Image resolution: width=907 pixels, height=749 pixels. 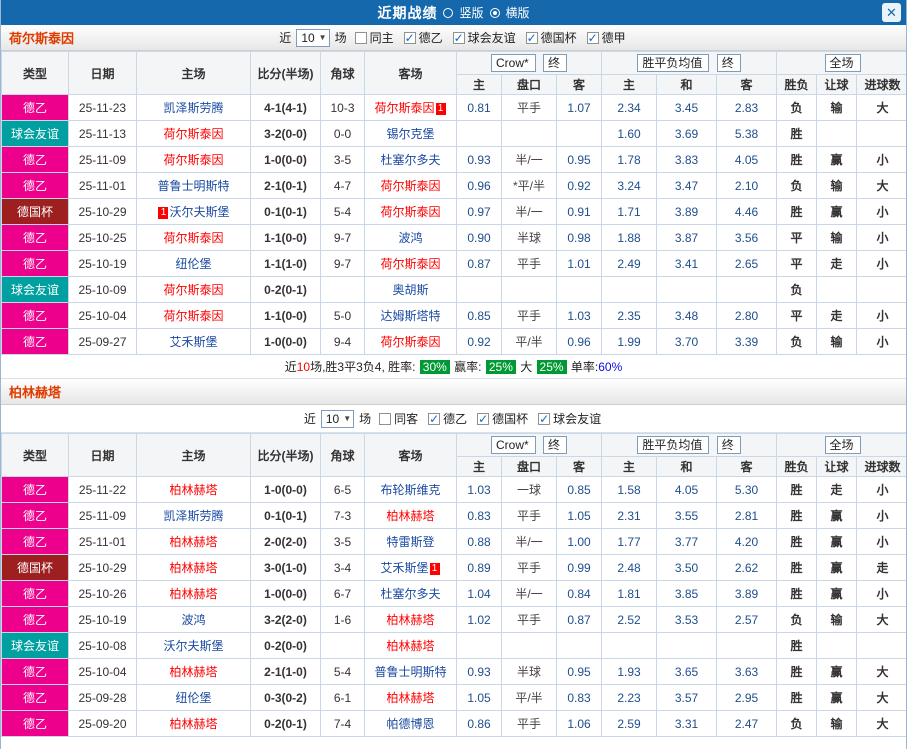 What do you see at coordinates (410, 542) in the screenshot?
I see `team-name-link: 特雷斯登` at bounding box center [410, 542].